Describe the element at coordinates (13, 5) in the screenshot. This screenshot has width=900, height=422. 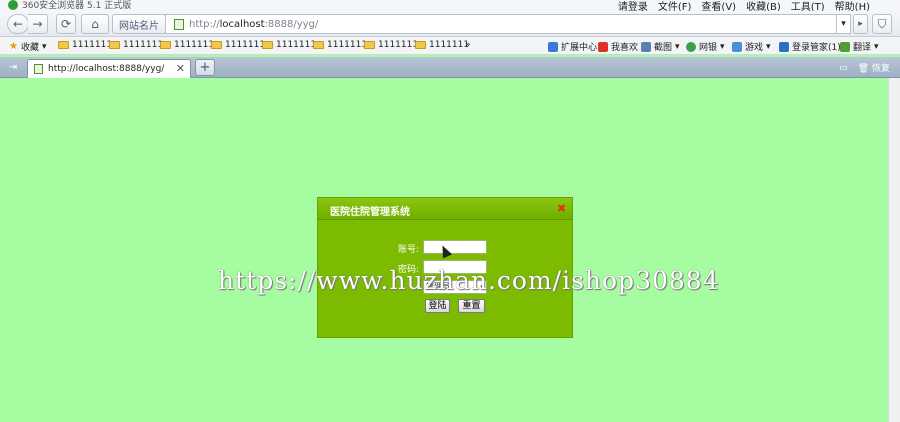
I see `browser-logo-icon` at that location.